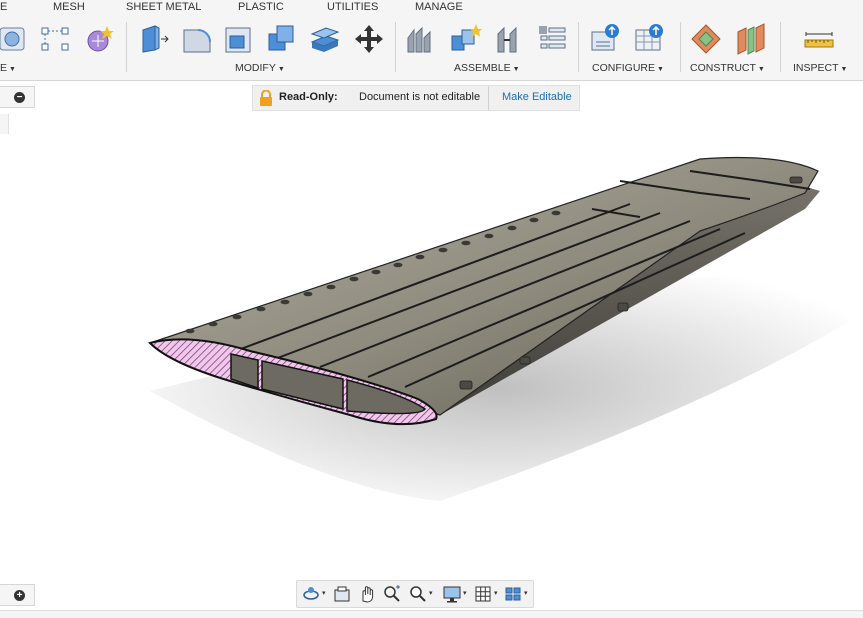  What do you see at coordinates (282, 39) in the screenshot?
I see `combine-icon` at bounding box center [282, 39].